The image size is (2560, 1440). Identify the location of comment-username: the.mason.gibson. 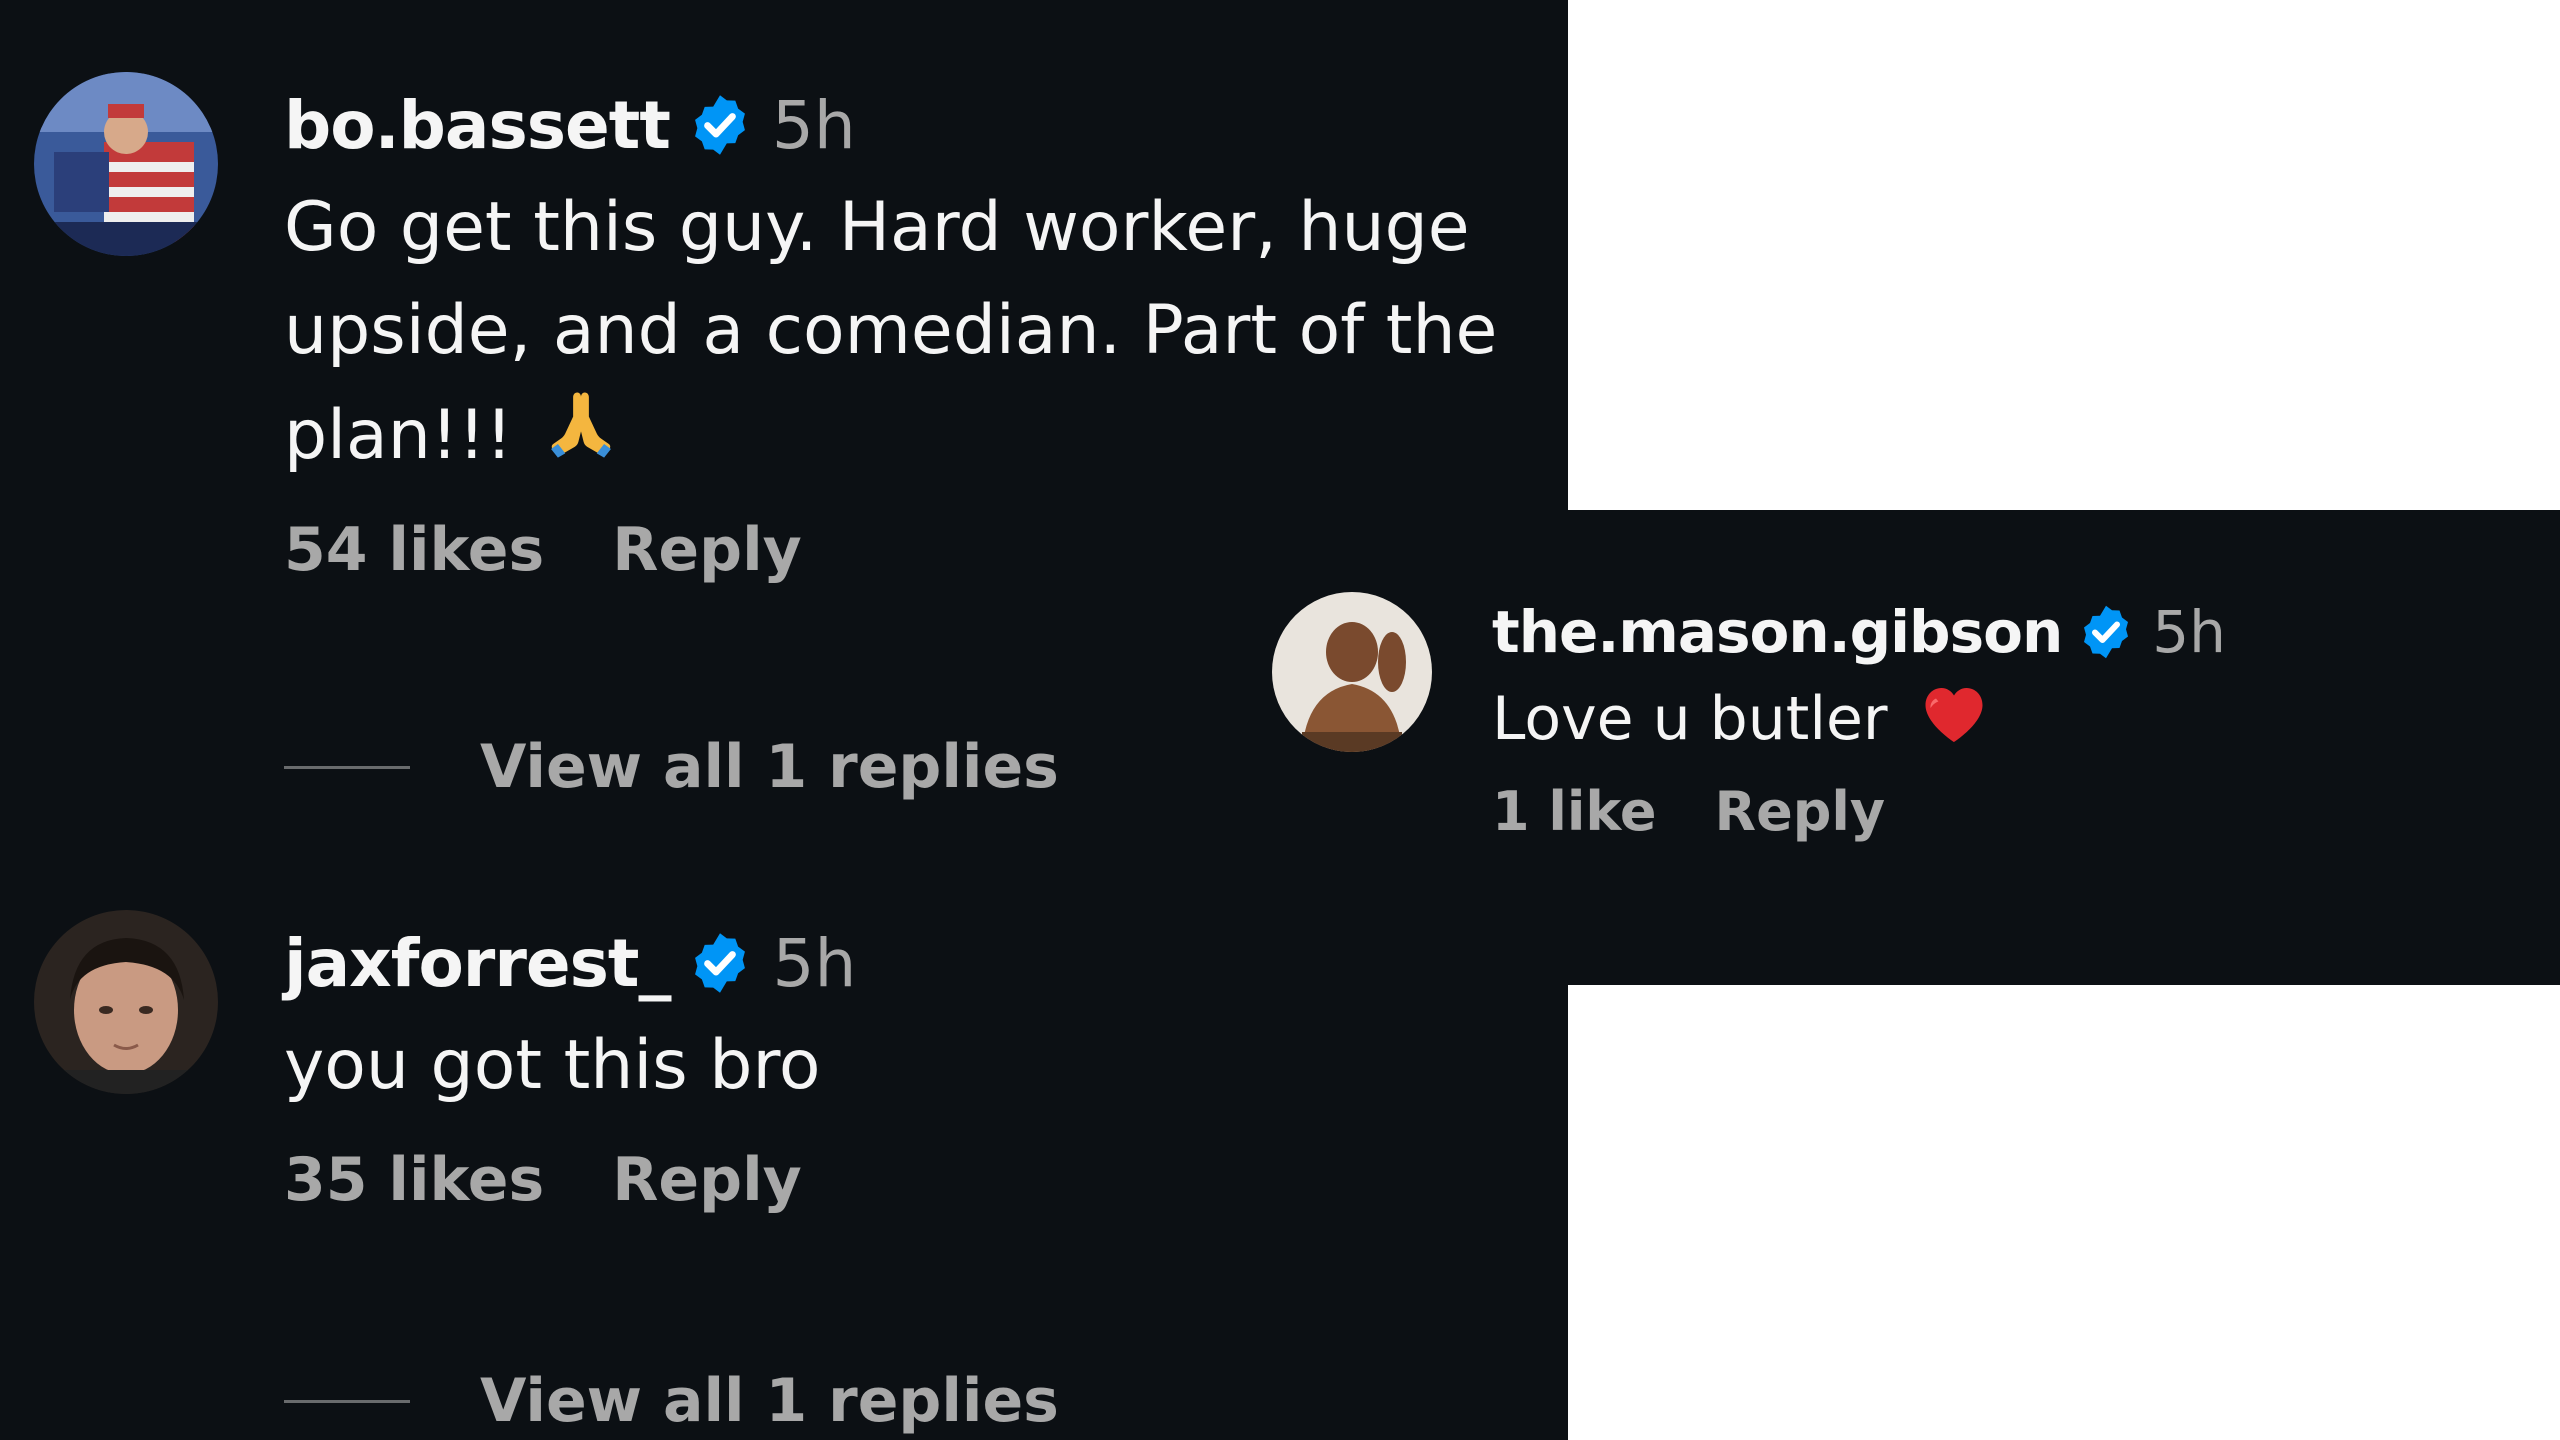
(1777, 632).